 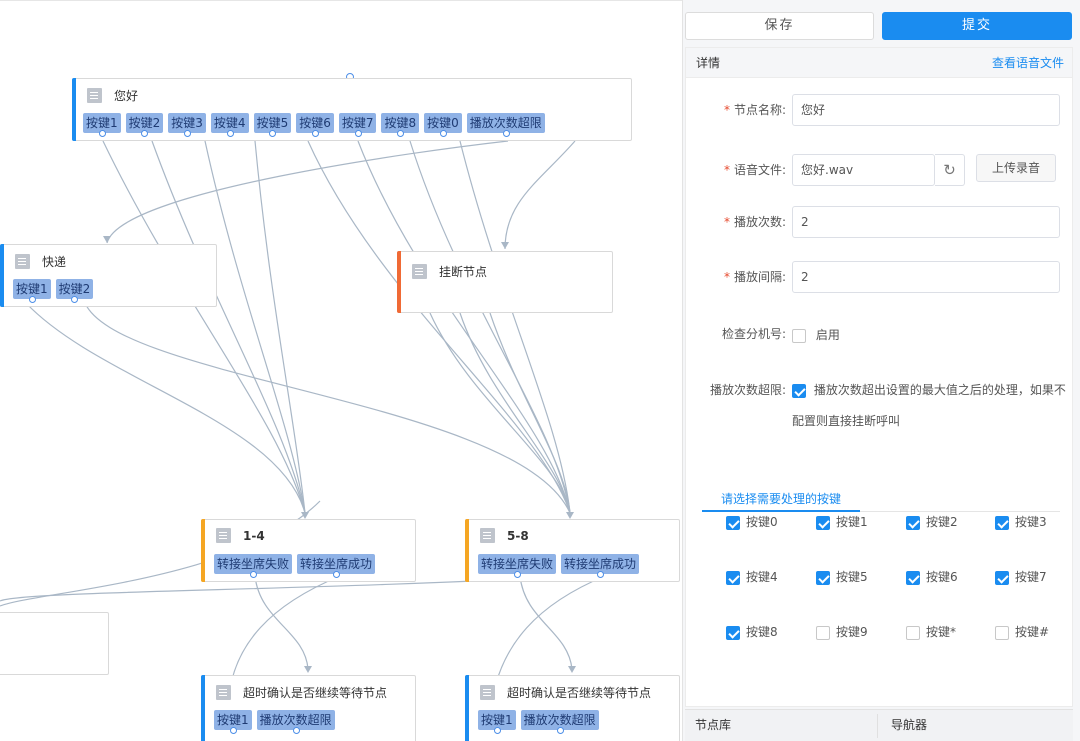 I want to click on tab-navigator: 导航器, so click(x=909, y=725).